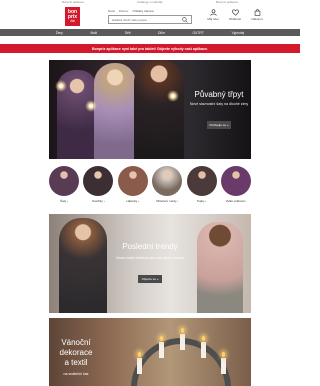 This screenshot has width=320, height=386. What do you see at coordinates (150, 246) in the screenshot?
I see `hero-title: Poslední trendy` at bounding box center [150, 246].